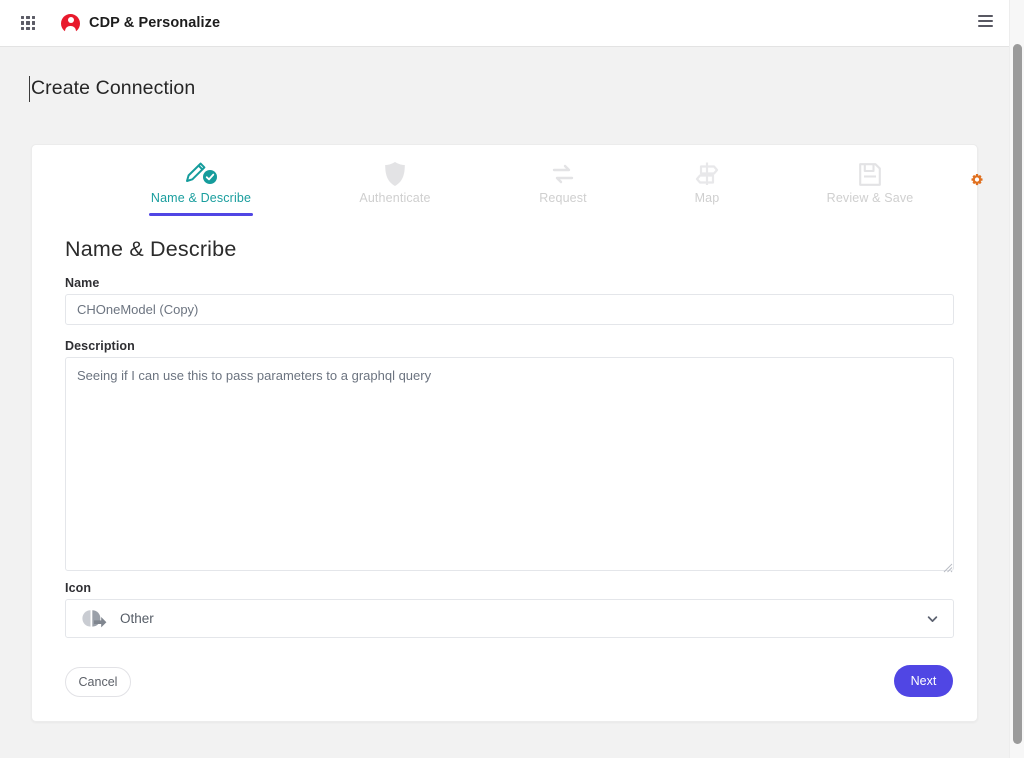 The width and height of the screenshot is (1024, 758). Describe the element at coordinates (870, 198) in the screenshot. I see `step-label: Review & Save` at that location.